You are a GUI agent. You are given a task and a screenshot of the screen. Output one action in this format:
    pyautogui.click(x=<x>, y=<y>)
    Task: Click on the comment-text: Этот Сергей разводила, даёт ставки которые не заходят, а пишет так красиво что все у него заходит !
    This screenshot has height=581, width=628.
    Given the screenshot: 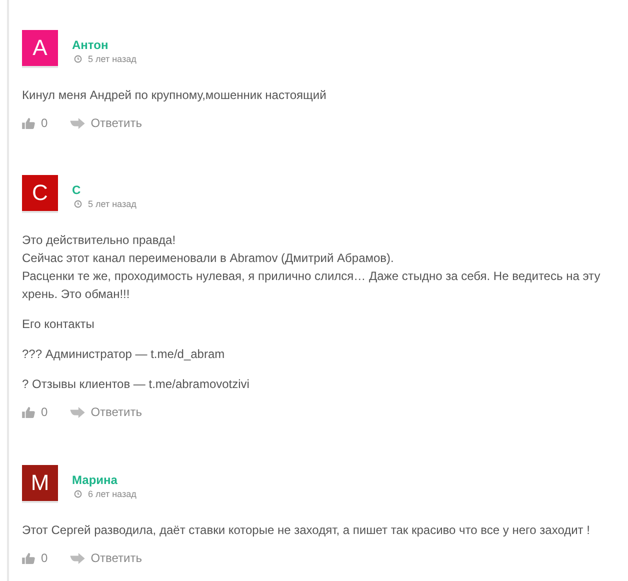 What is the action you would take?
    pyautogui.click(x=306, y=530)
    